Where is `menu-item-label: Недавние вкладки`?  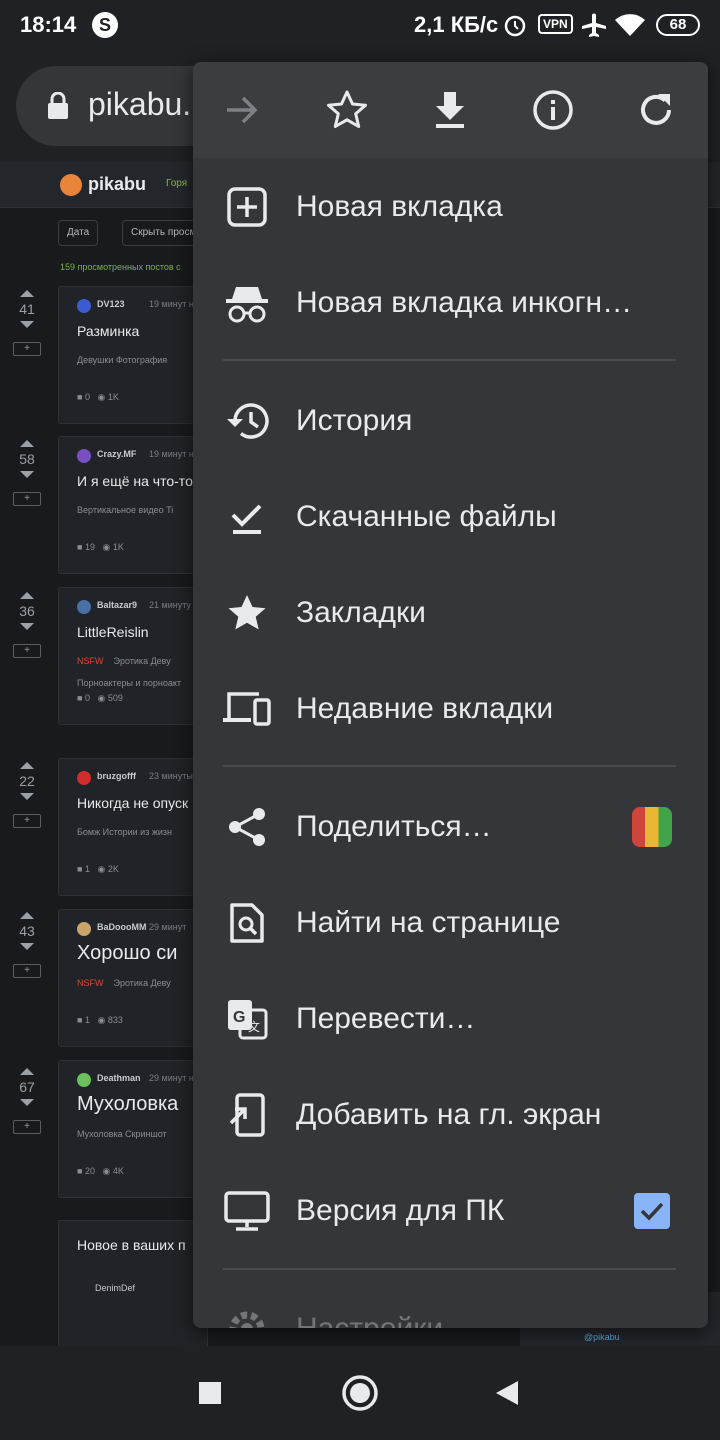
menu-item-label: Недавние вкладки is located at coordinates (425, 708).